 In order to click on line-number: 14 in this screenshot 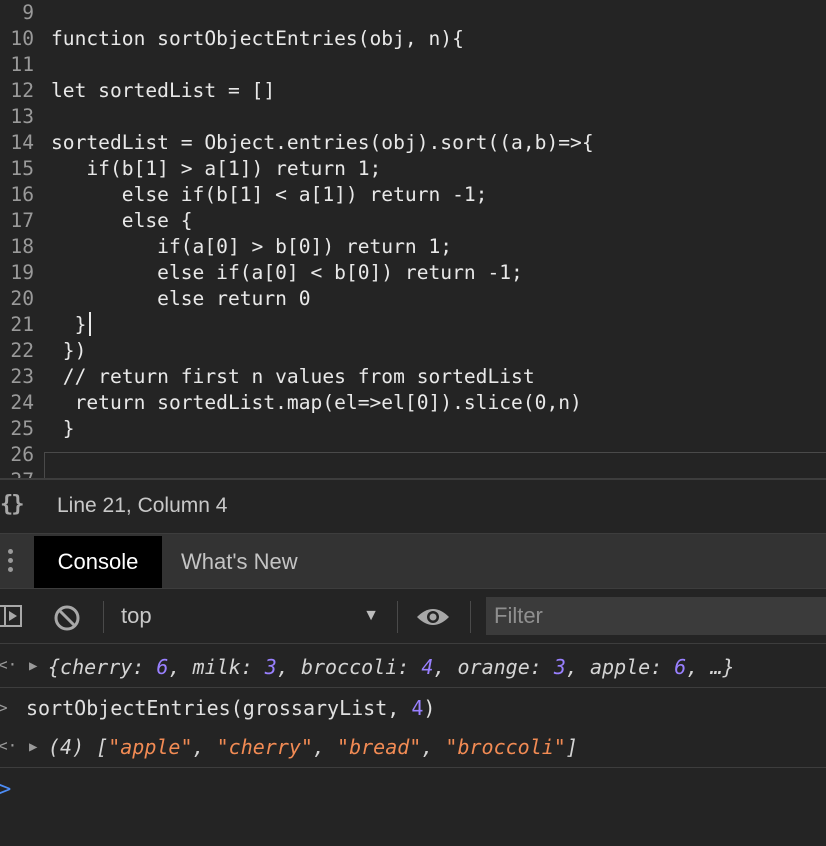, I will do `click(22, 142)`.